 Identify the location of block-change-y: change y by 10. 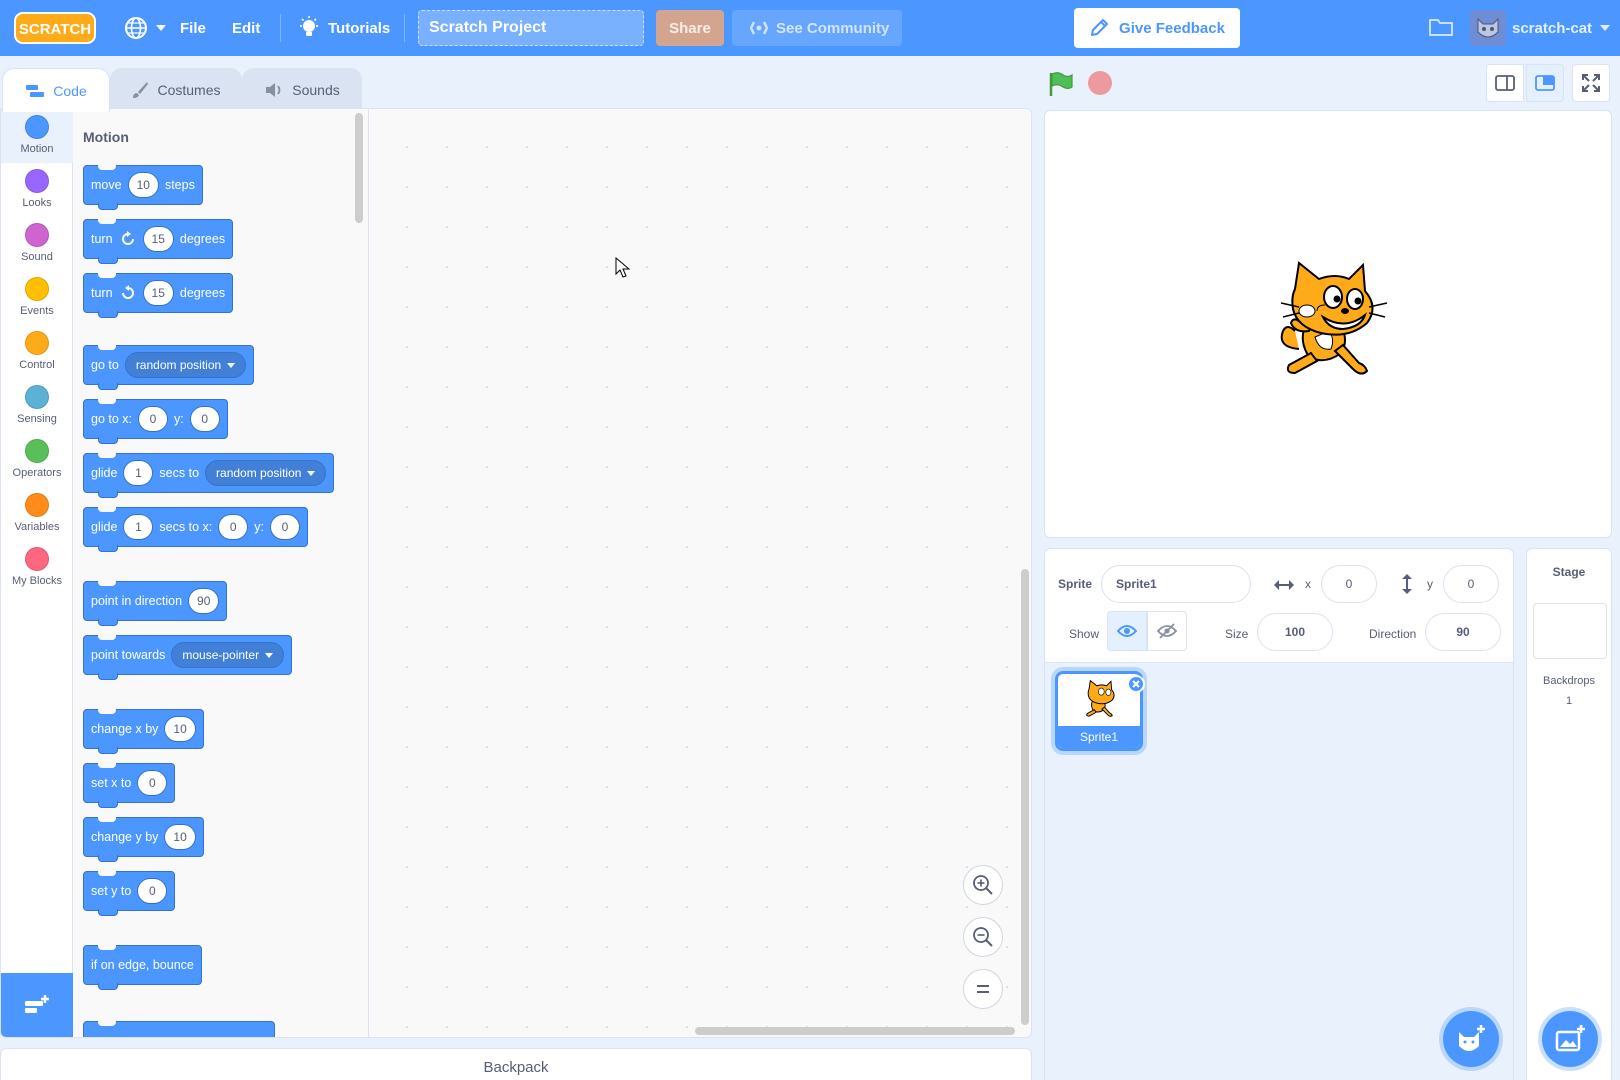
(143, 839).